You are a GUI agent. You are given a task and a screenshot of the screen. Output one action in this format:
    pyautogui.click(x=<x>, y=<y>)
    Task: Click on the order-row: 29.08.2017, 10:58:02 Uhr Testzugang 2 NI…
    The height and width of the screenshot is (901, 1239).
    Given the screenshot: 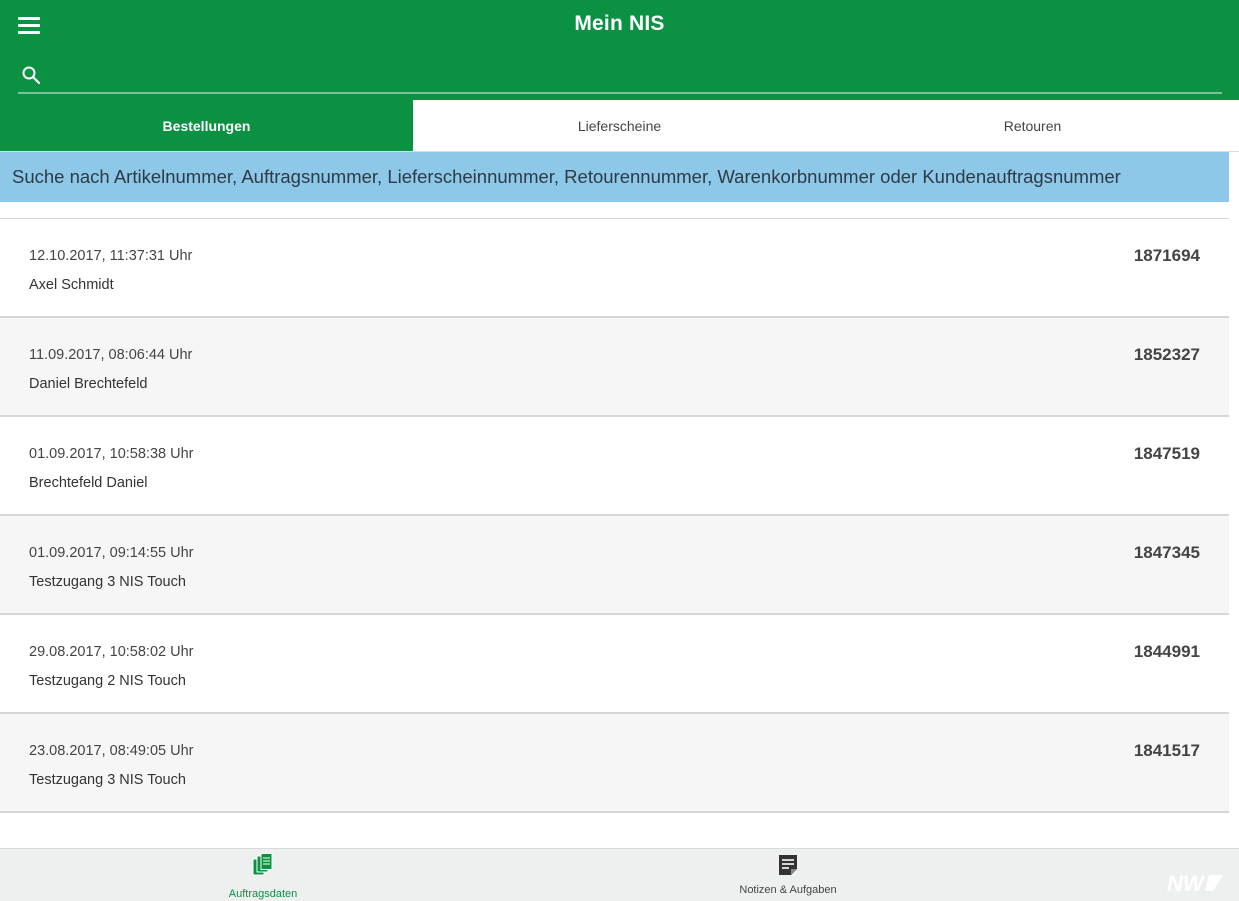 What is the action you would take?
    pyautogui.click(x=614, y=664)
    